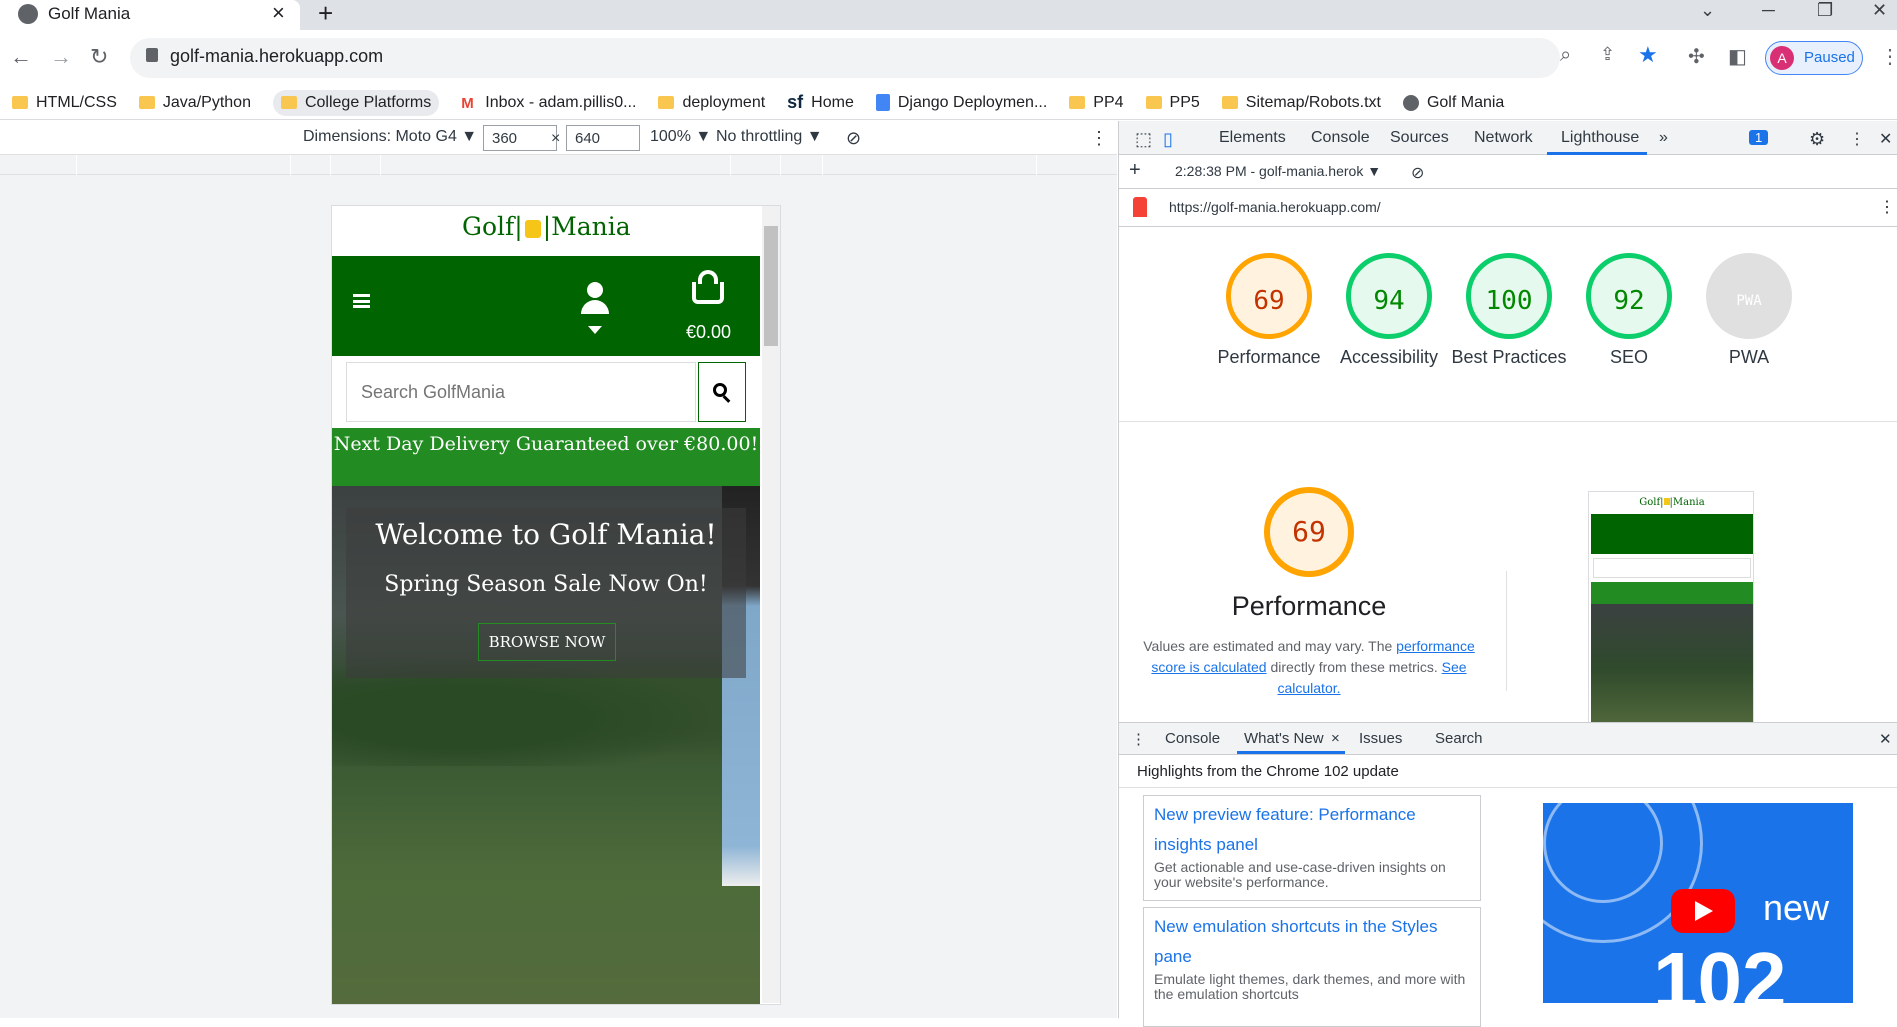  I want to click on device-toggle-icon: ▯, so click(1168, 139).